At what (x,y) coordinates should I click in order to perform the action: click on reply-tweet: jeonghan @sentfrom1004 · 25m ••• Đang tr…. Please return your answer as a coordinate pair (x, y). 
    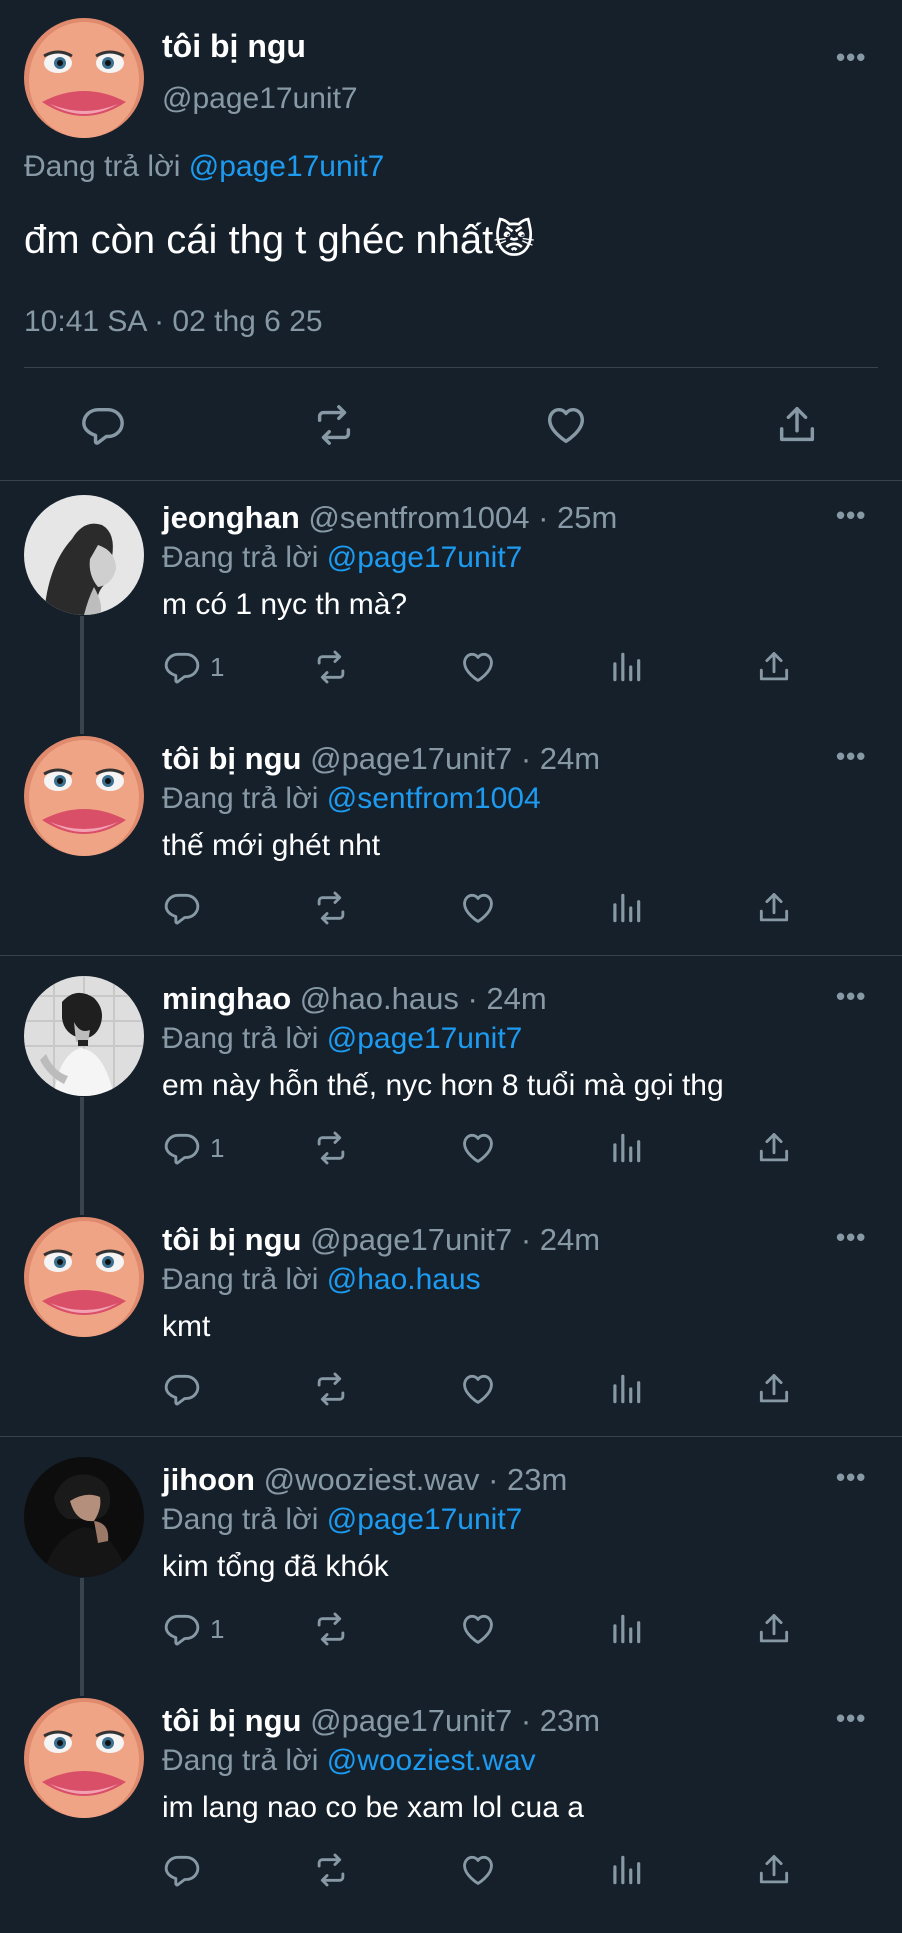
    Looking at the image, I should click on (451, 610).